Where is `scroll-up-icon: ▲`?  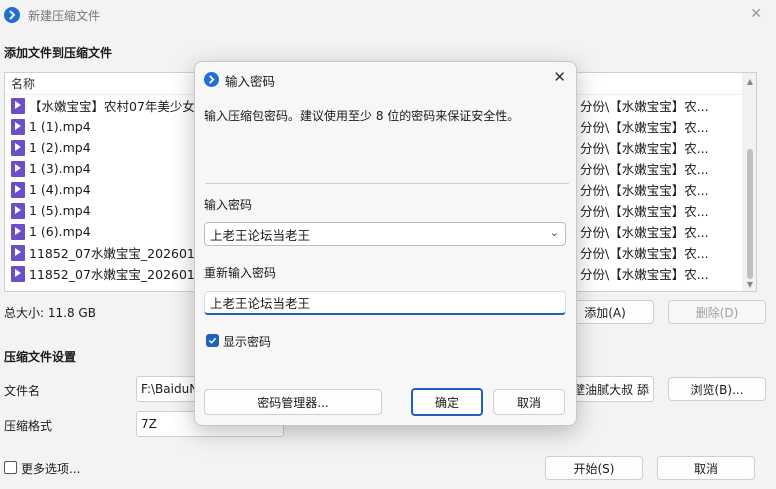
scroll-up-icon: ▲ is located at coordinates (750, 81).